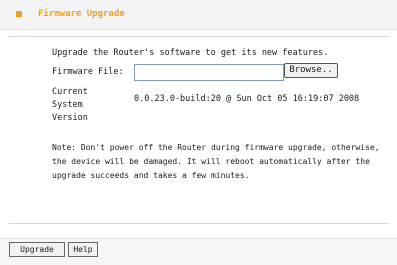 This screenshot has height=265, width=397. What do you see at coordinates (37, 249) in the screenshot?
I see `upgrade-button: Upgrade` at bounding box center [37, 249].